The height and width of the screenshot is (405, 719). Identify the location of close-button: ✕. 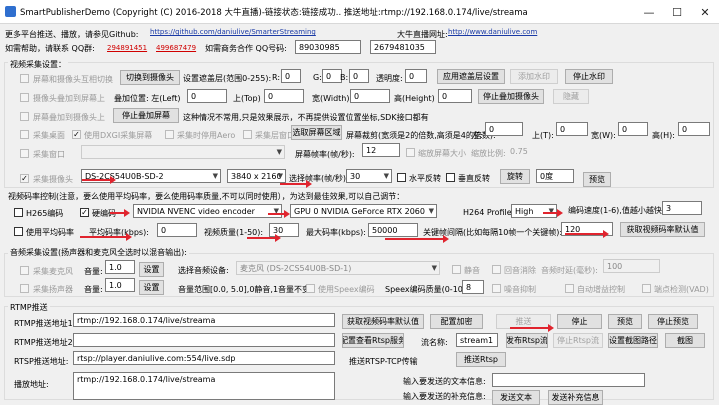
(705, 12).